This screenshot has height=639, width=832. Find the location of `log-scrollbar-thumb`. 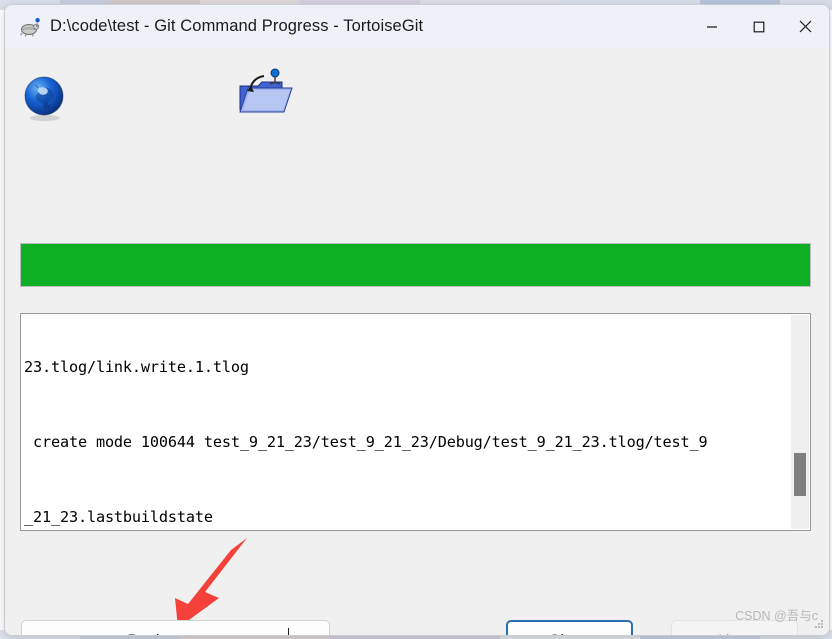

log-scrollbar-thumb is located at coordinates (800, 474).